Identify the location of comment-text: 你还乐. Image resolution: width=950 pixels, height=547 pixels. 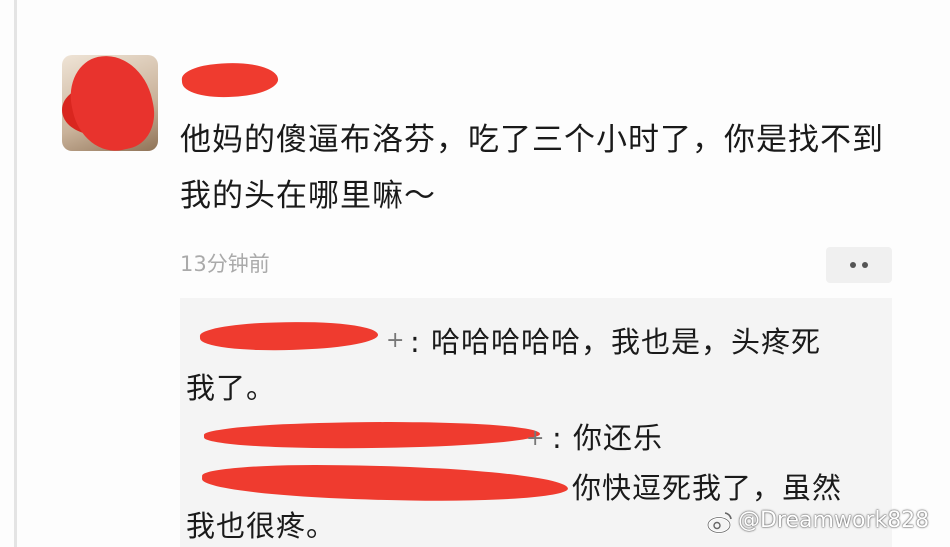
(618, 438).